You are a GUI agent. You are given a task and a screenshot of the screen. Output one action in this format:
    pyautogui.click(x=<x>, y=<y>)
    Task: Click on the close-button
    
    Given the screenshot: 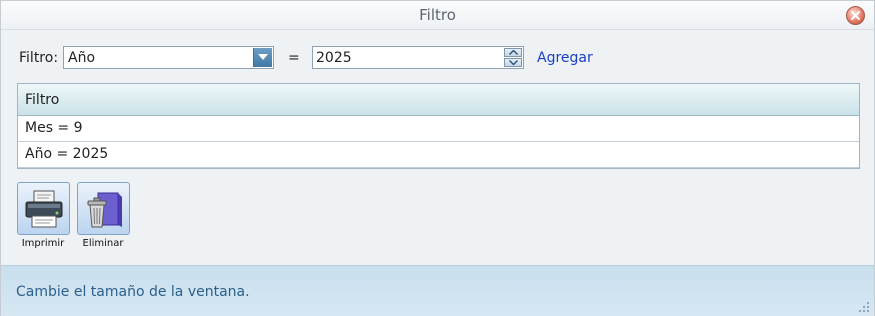 What is the action you would take?
    pyautogui.click(x=855, y=15)
    